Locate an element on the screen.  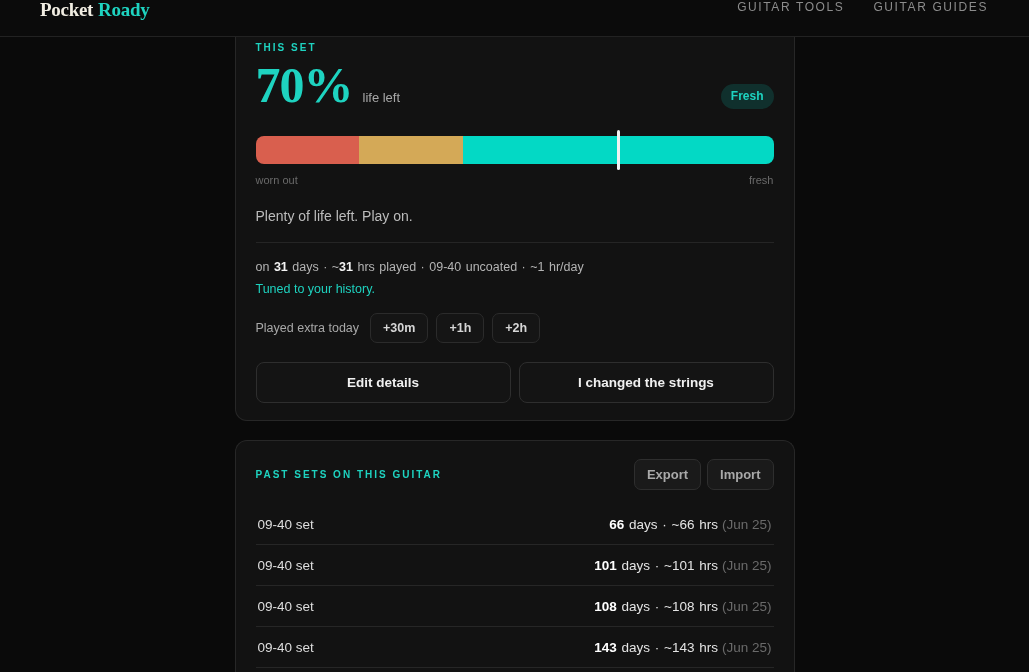
import-button: Import is located at coordinates (740, 474).